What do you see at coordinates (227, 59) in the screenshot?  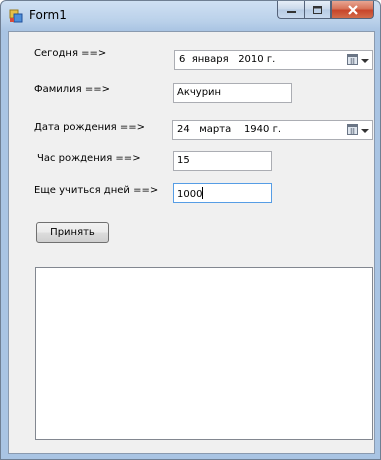 I see `today-date-value: 6 января 2010 г.` at bounding box center [227, 59].